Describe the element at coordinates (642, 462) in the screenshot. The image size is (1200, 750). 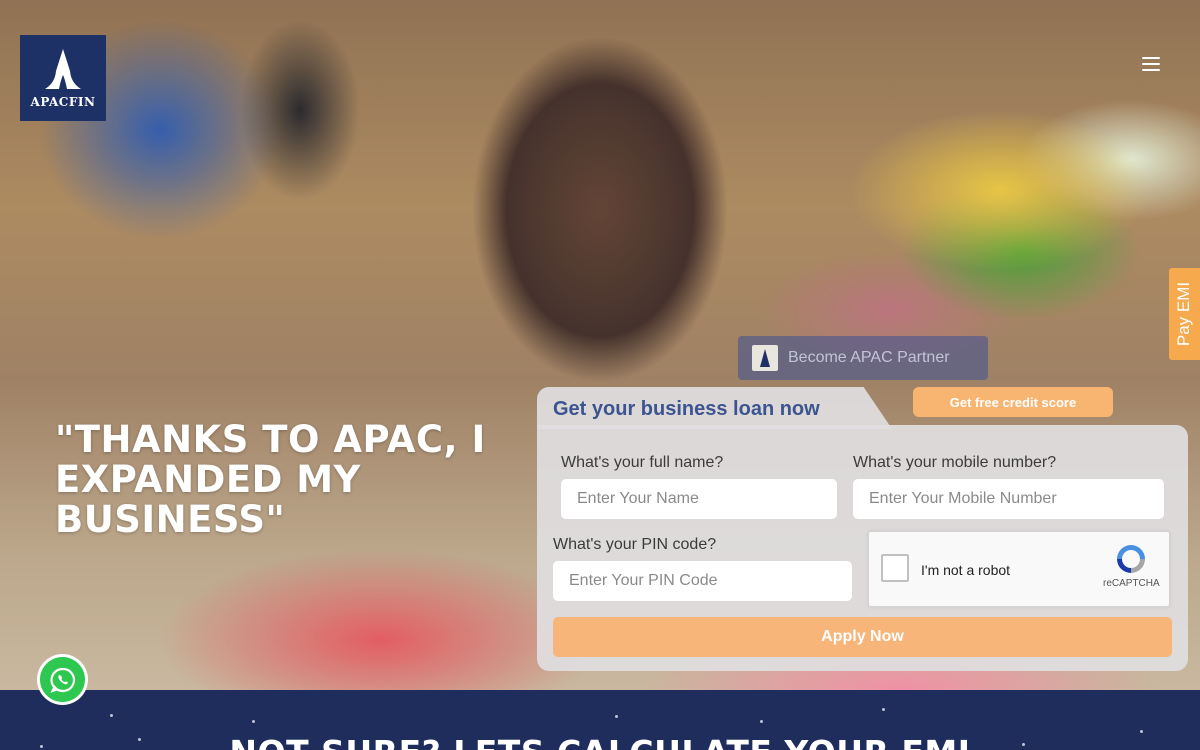
I see `full-name-label: What's your full name?` at that location.